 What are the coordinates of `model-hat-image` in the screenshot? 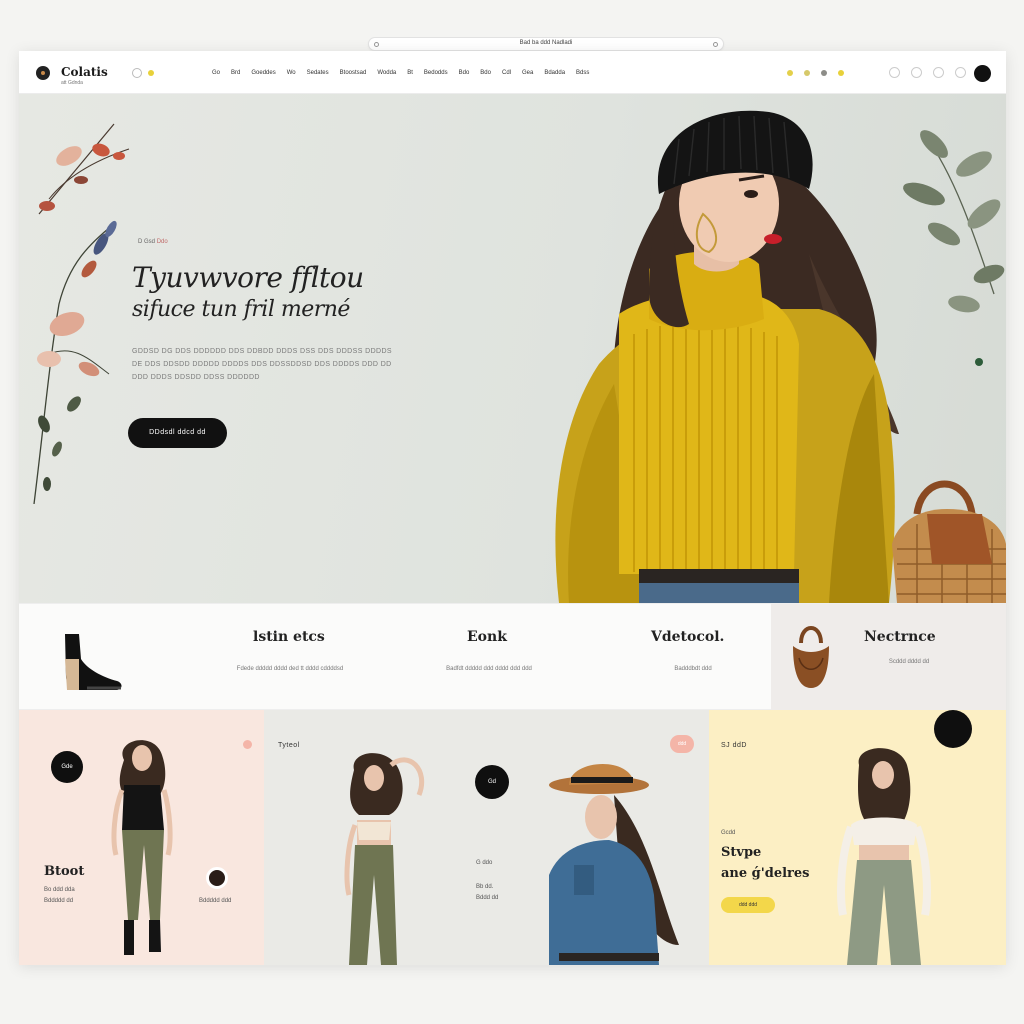 It's located at (614, 864).